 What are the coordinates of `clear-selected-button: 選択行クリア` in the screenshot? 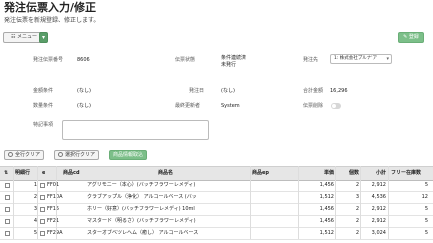 It's located at (77, 155).